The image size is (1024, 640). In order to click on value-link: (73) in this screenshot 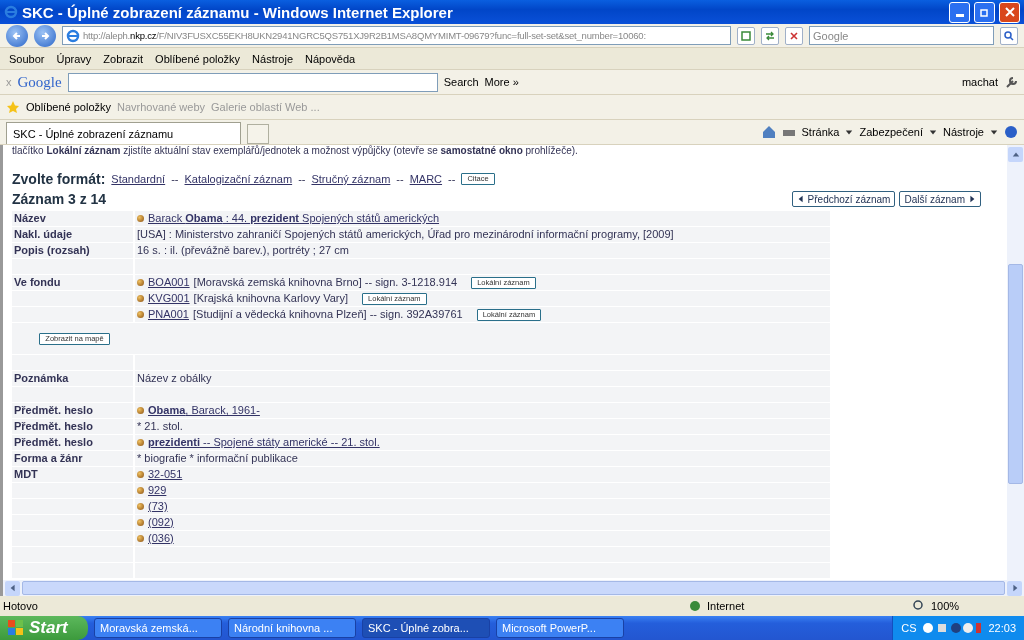, I will do `click(158, 506)`.